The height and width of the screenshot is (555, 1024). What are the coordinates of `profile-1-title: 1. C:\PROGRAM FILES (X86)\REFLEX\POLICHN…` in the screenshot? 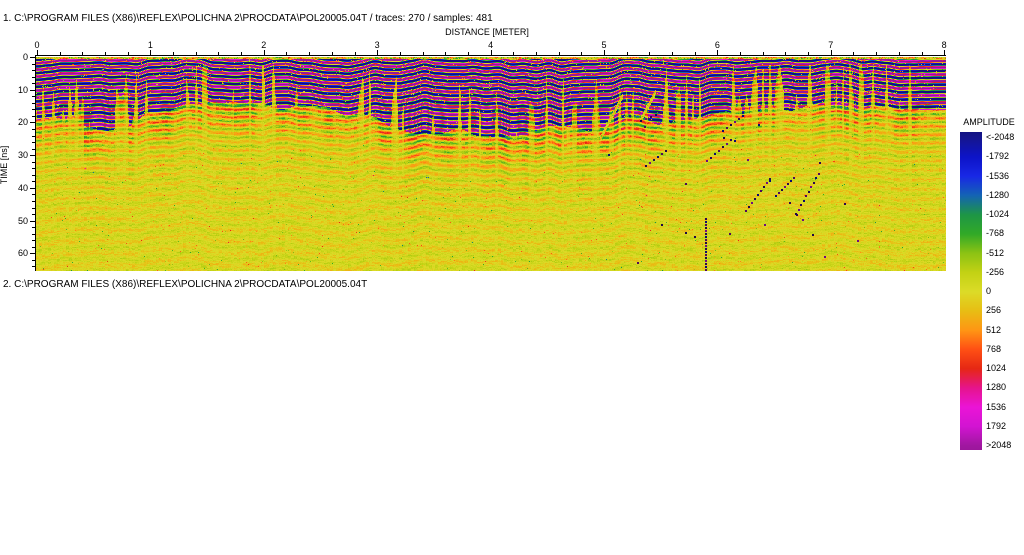 It's located at (248, 18).